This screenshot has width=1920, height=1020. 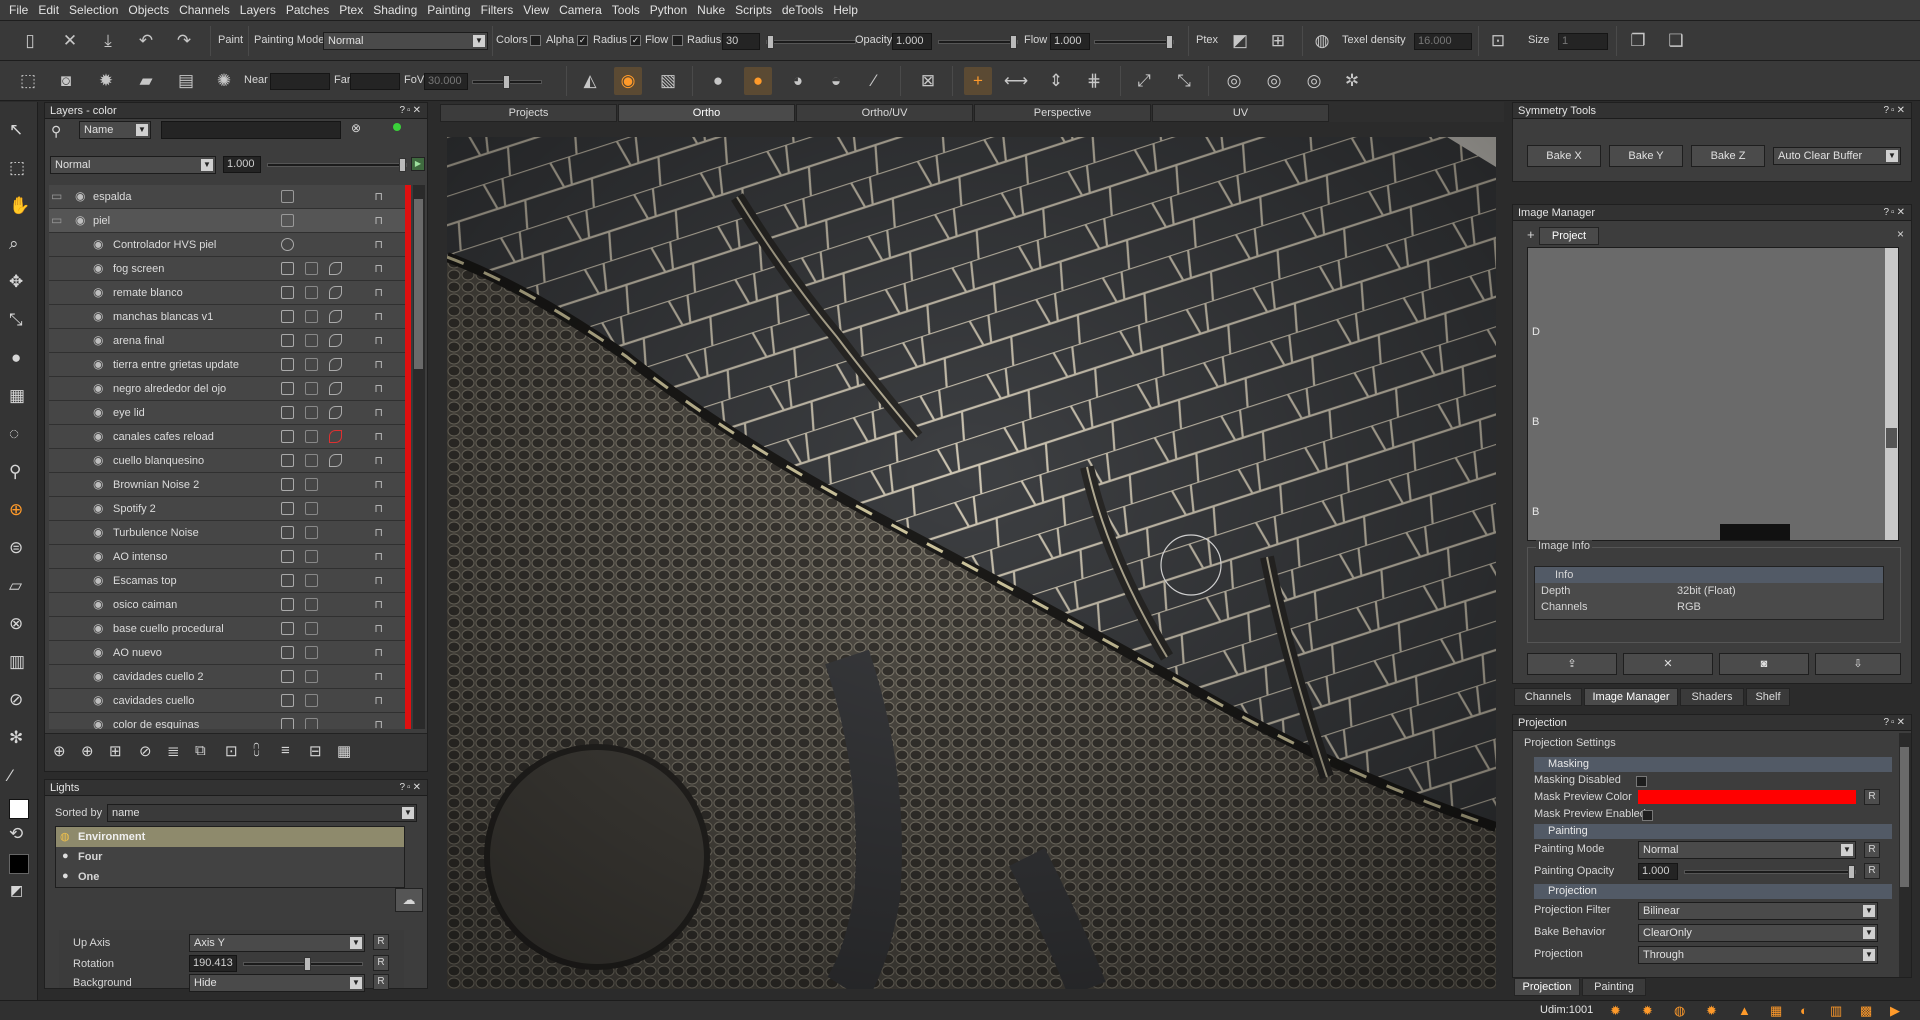 I want to click on add-tab-icon: +, so click(x=1531, y=234).